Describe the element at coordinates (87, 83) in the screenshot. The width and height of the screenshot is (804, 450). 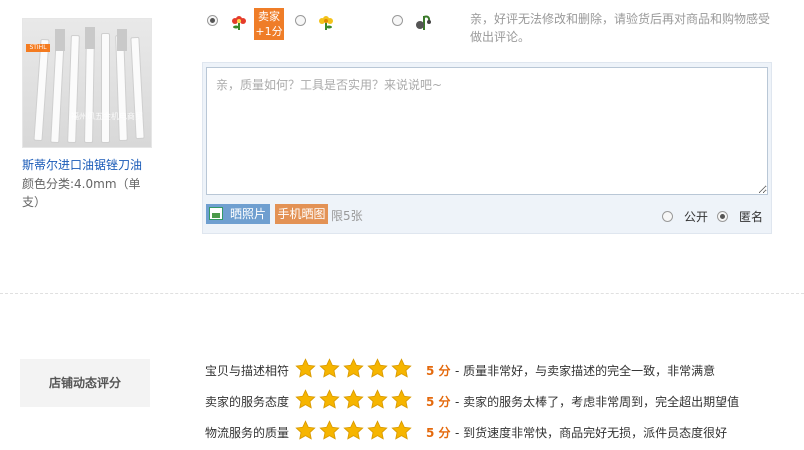
I see `product-image: STIHL 福州凤五金机电商贸` at that location.